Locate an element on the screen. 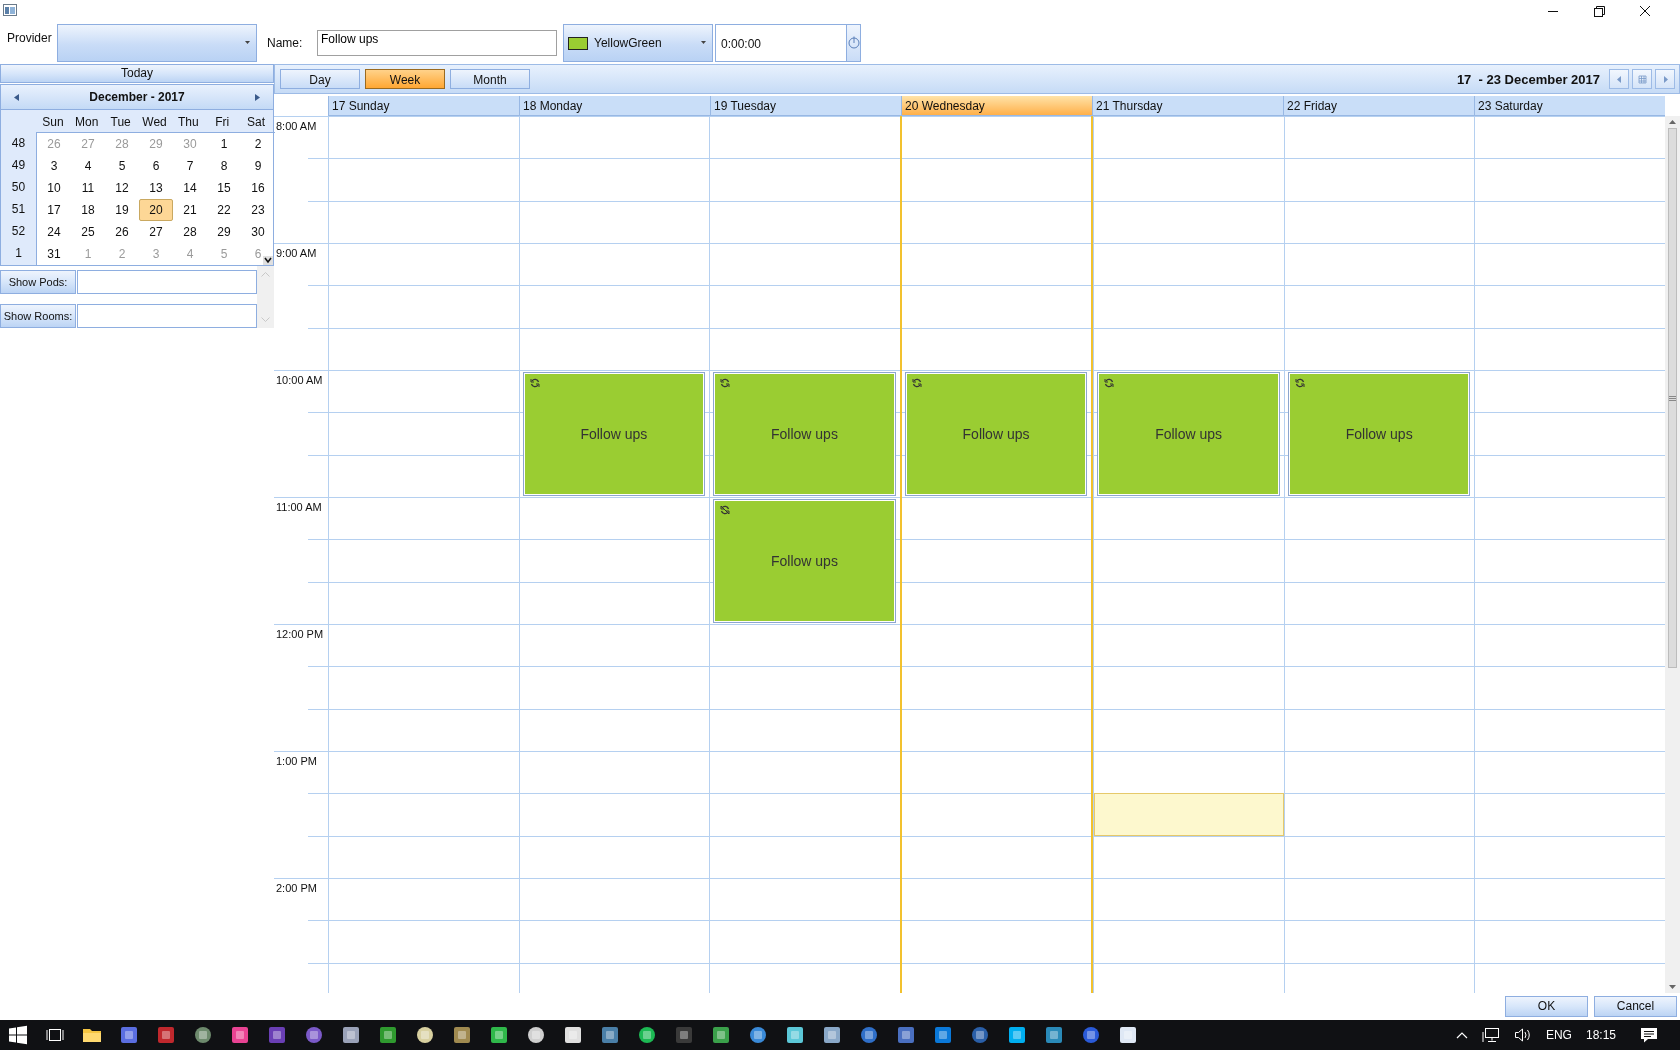 The width and height of the screenshot is (1680, 1050). calendar-day: 10 is located at coordinates (54, 188).